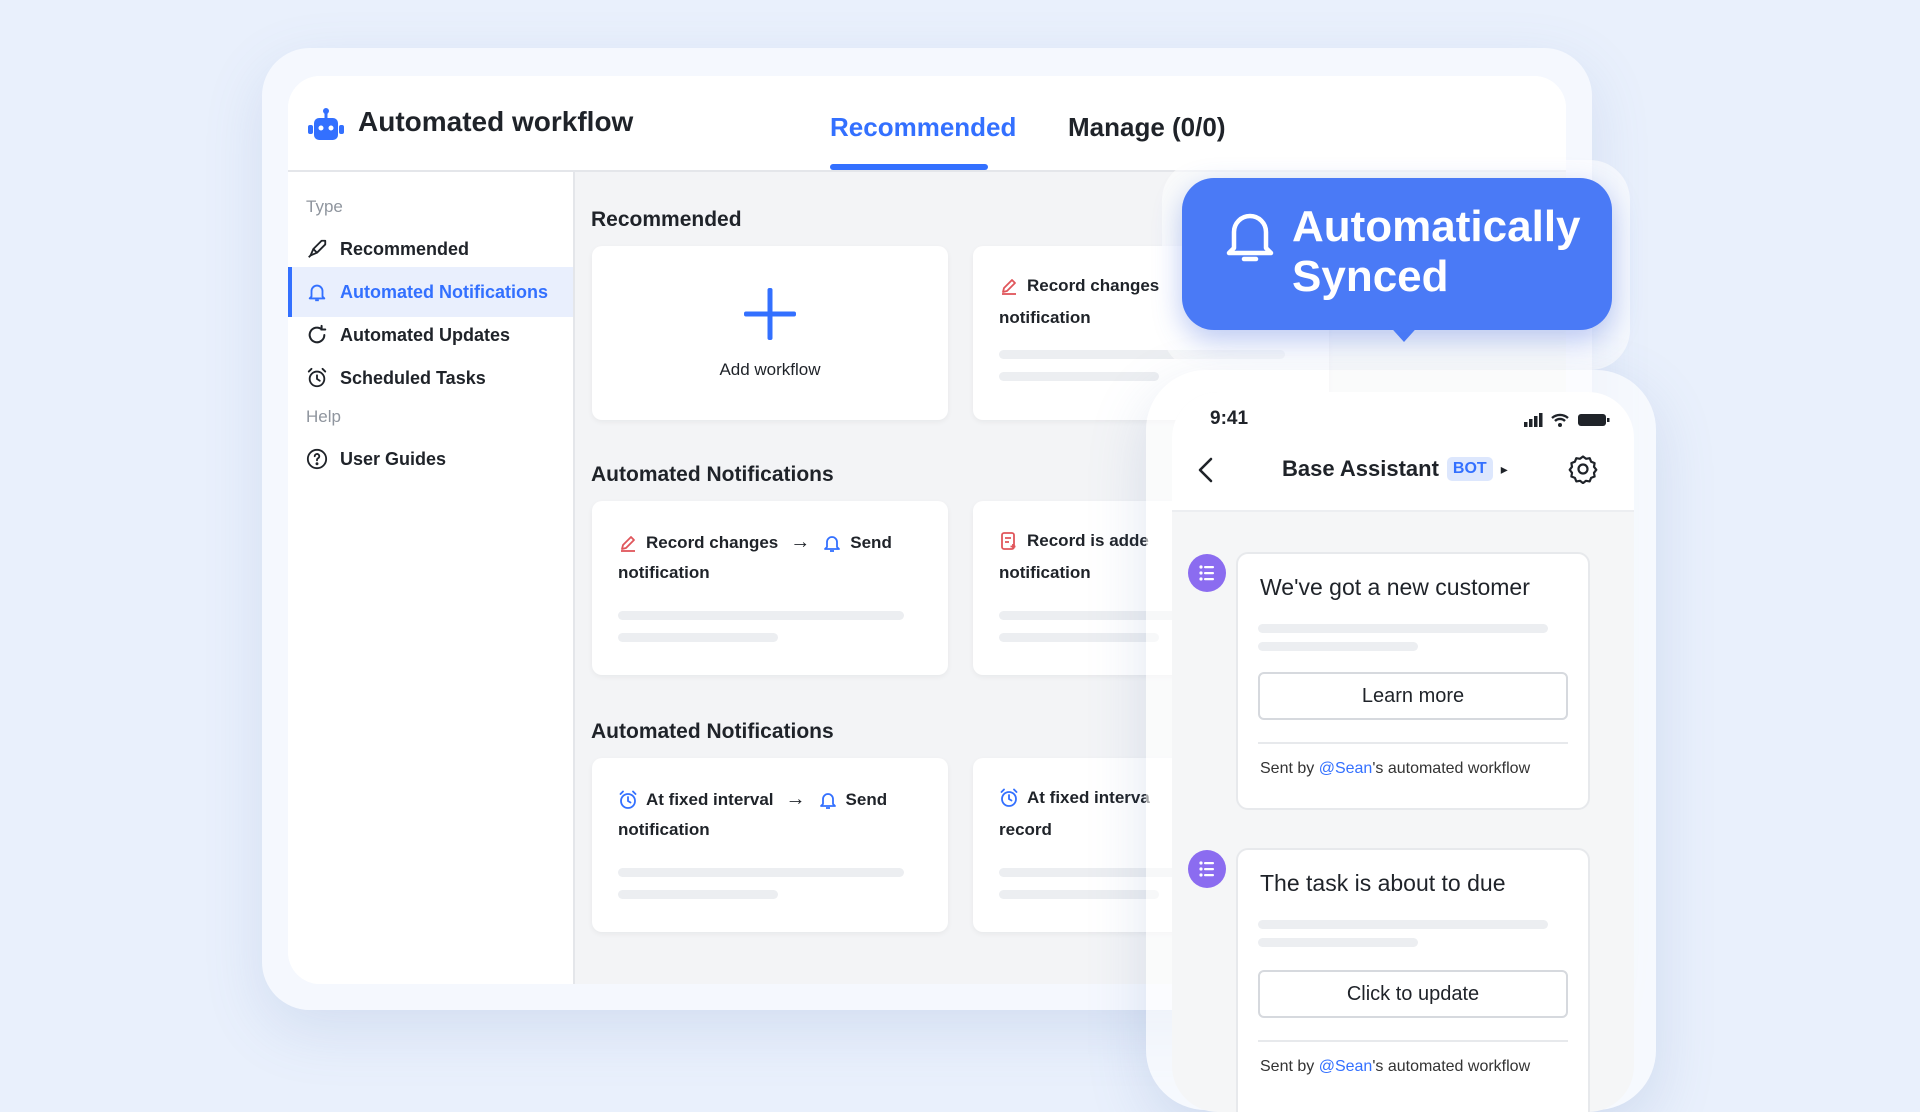 This screenshot has height=1112, width=1920. Describe the element at coordinates (496, 121) in the screenshot. I see `app-title: Automated workflow` at that location.